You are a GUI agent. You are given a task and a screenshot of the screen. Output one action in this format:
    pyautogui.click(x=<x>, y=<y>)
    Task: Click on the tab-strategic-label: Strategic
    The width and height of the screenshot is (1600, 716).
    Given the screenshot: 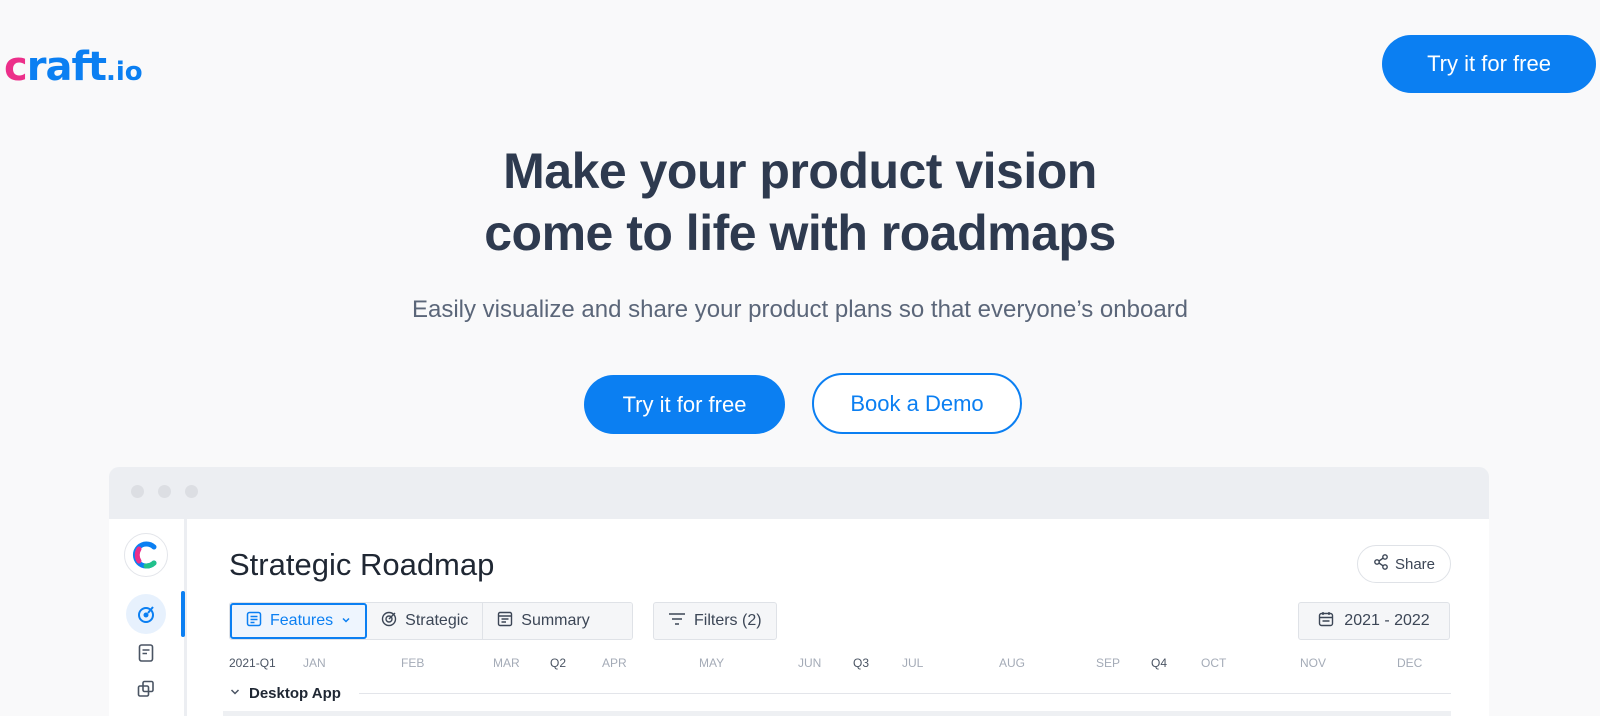 What is the action you would take?
    pyautogui.click(x=437, y=620)
    